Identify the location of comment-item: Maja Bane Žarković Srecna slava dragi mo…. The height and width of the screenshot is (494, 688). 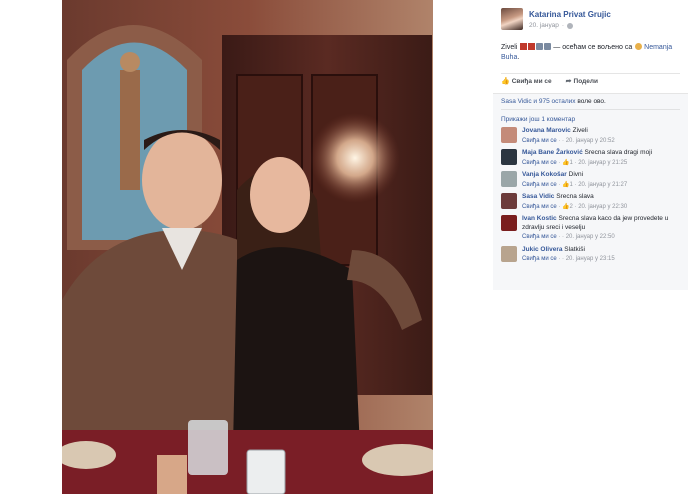
(590, 158).